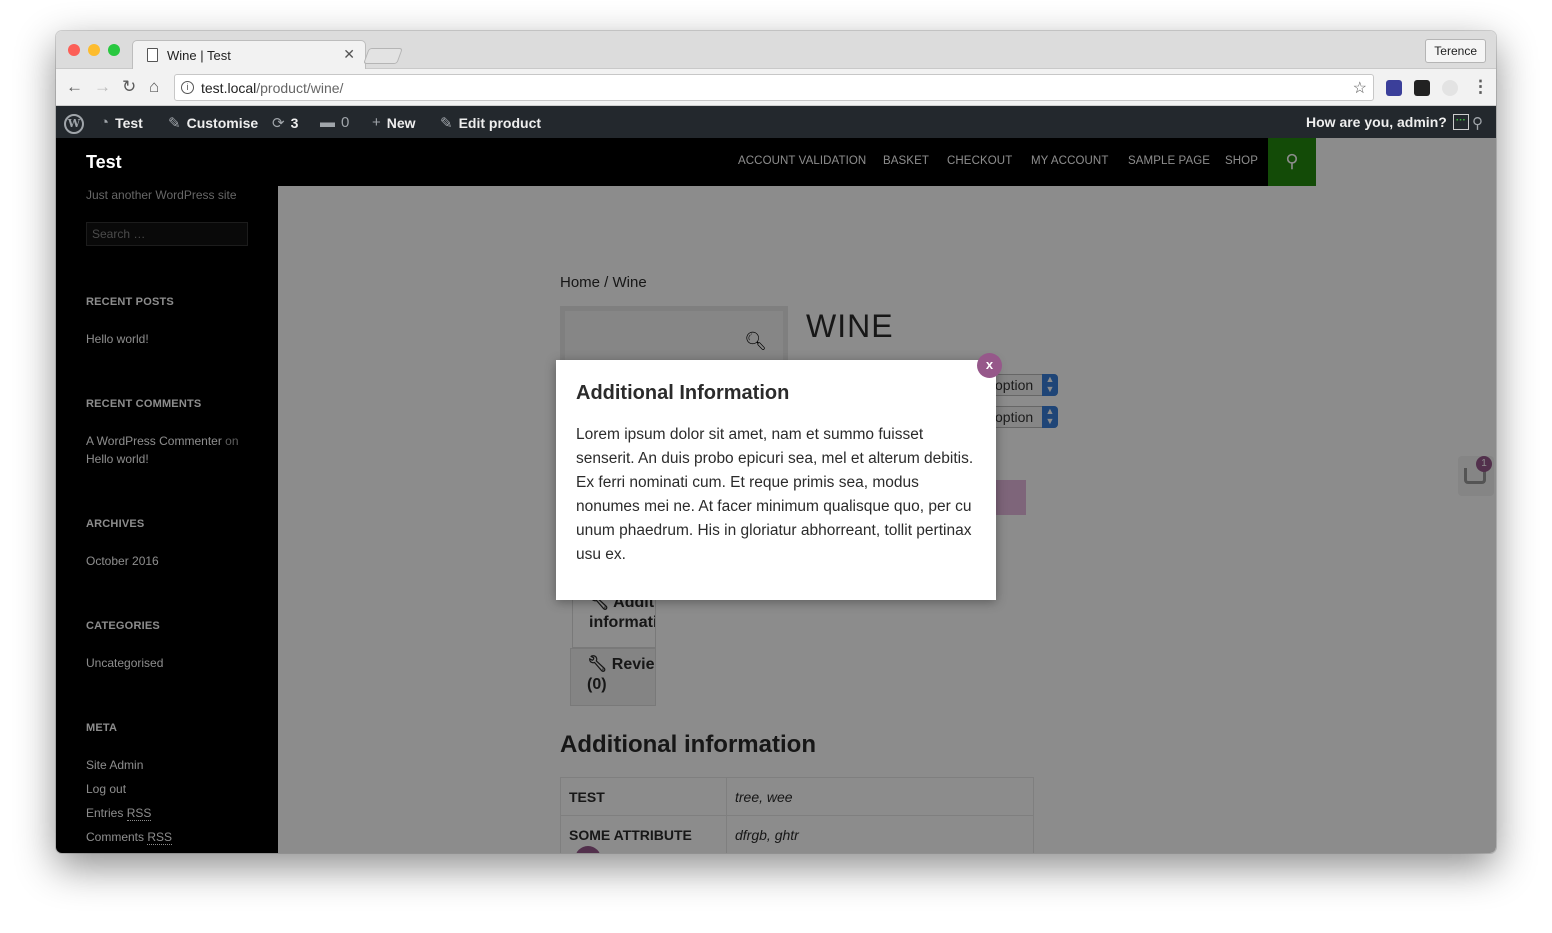 The width and height of the screenshot is (1552, 933). What do you see at coordinates (74, 87) in the screenshot?
I see `back-icon: ←` at bounding box center [74, 87].